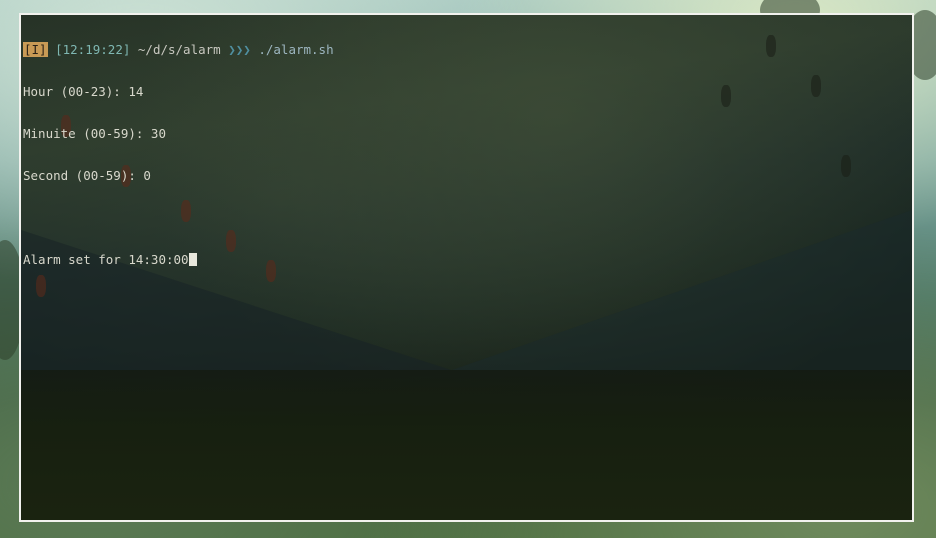 The height and width of the screenshot is (538, 936). What do you see at coordinates (83, 91) in the screenshot?
I see `output-line-hour: Hour (00-23): 14` at bounding box center [83, 91].